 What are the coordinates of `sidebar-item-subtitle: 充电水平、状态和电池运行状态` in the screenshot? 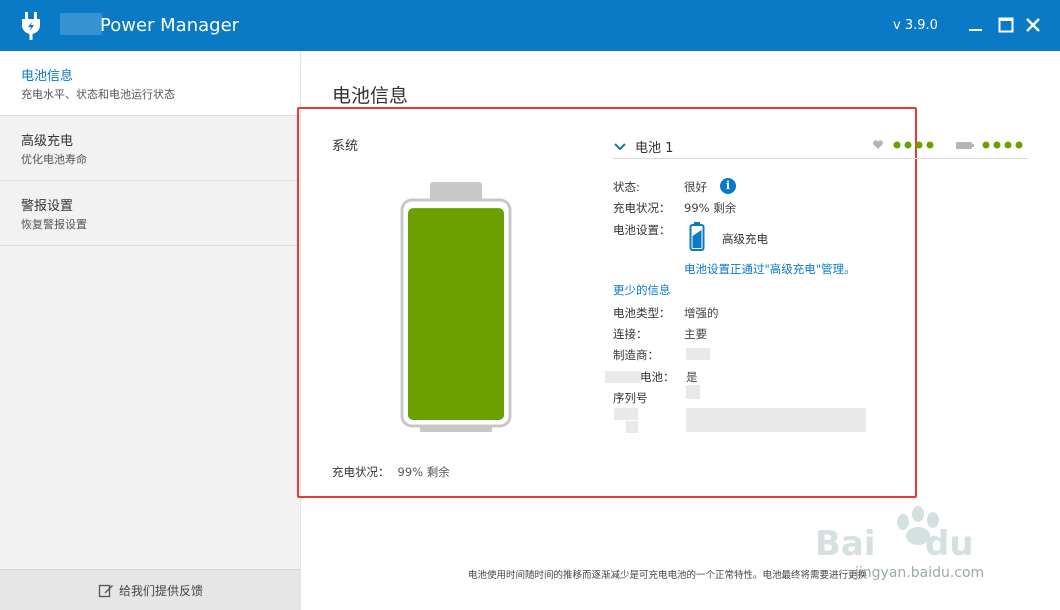 It's located at (98, 94).